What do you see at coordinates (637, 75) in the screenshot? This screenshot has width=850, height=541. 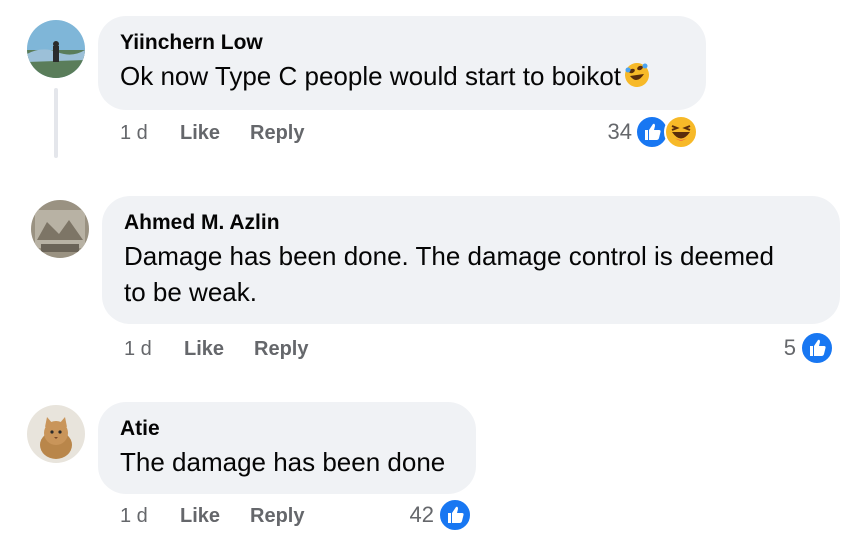 I see `rolling-laughing-emoji-icon` at bounding box center [637, 75].